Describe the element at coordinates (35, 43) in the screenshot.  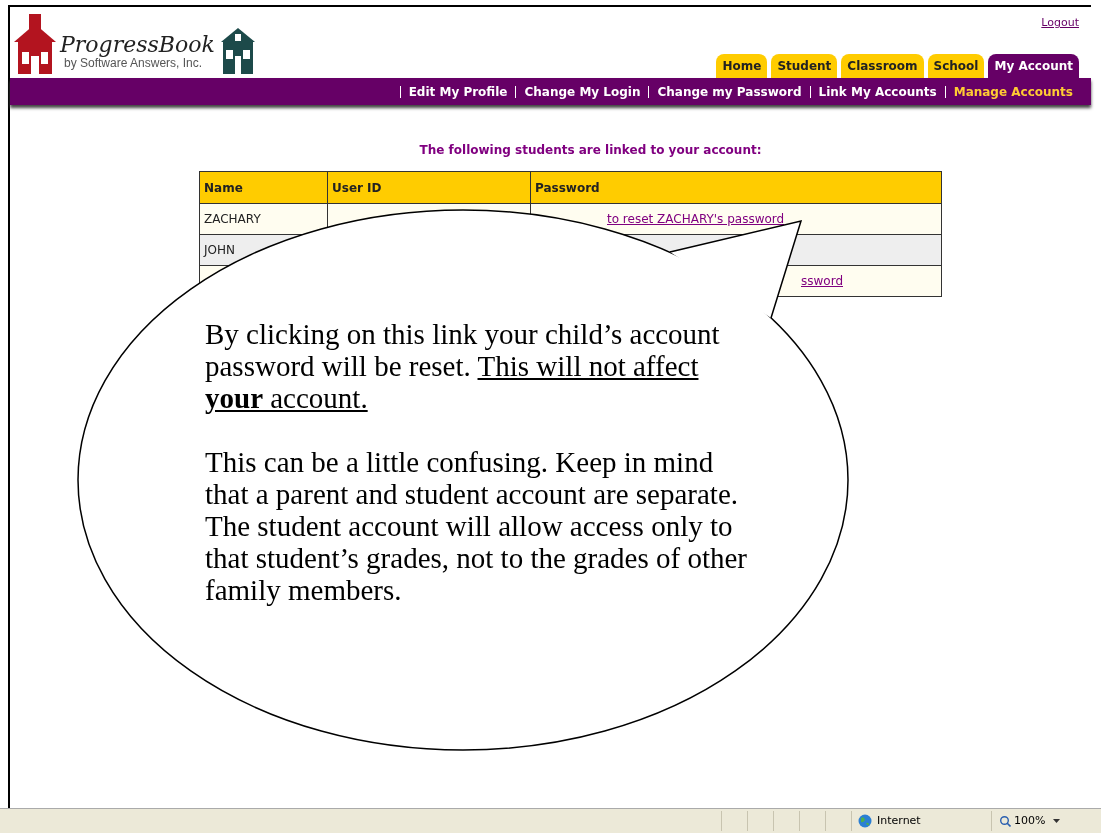
I see `schoolhouse-icon` at that location.